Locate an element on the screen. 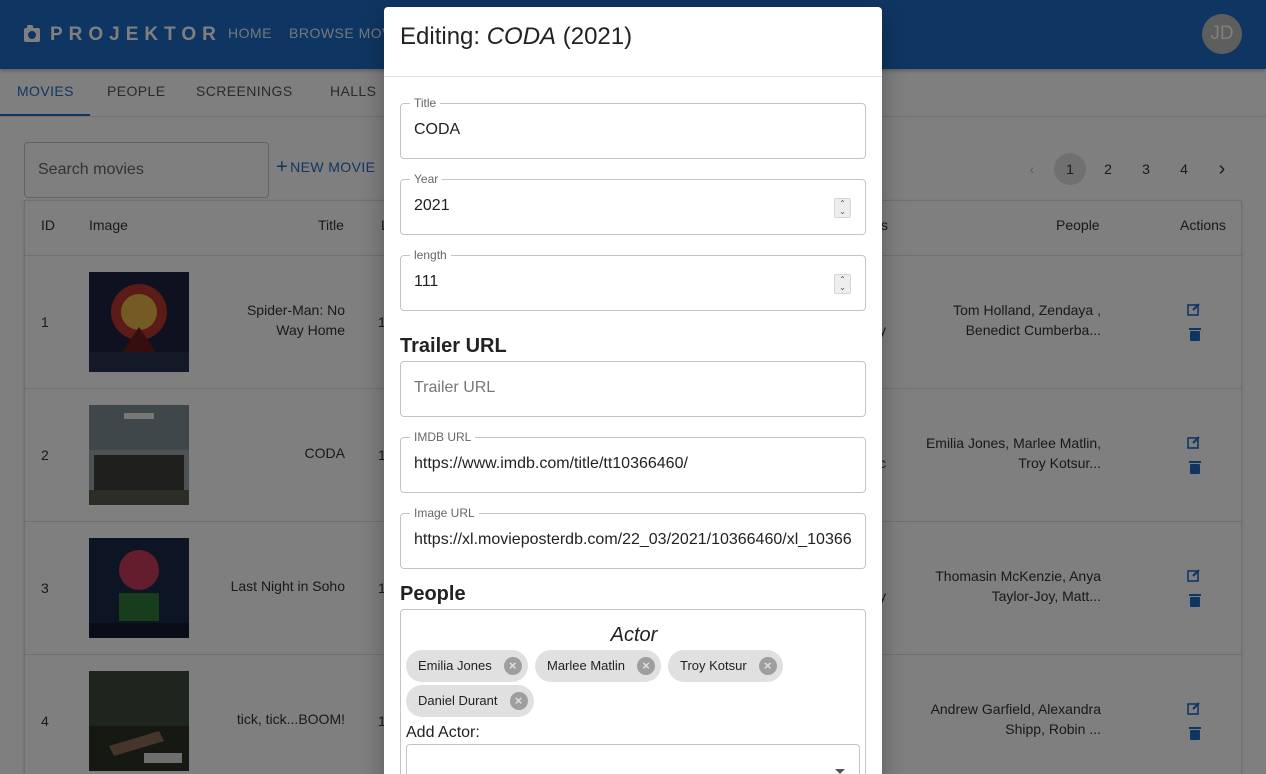 The width and height of the screenshot is (1266, 774). add-actor-label: Add Actor: is located at coordinates (443, 732).